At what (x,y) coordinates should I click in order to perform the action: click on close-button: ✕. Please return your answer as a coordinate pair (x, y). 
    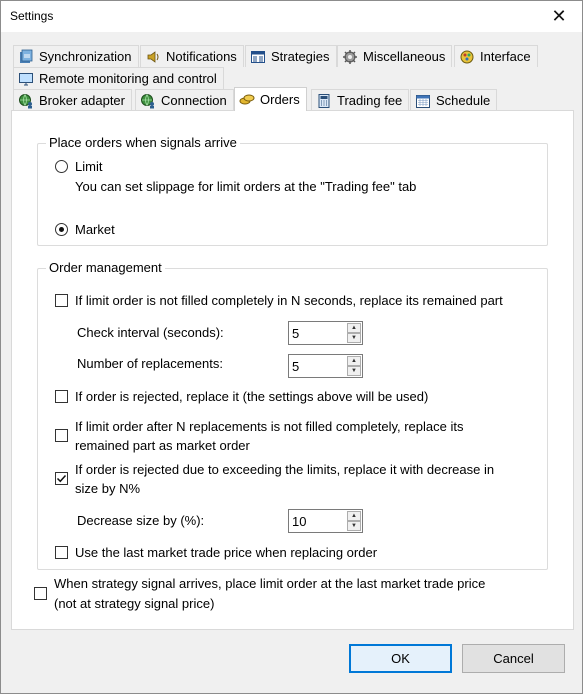
    Looking at the image, I should click on (559, 16).